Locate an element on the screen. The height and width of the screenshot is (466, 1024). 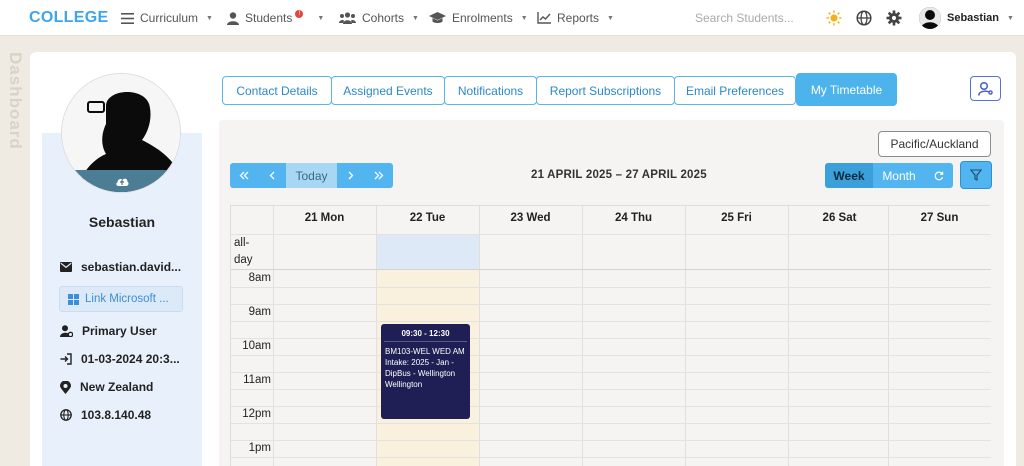
chevron-right-icon is located at coordinates (351, 175).